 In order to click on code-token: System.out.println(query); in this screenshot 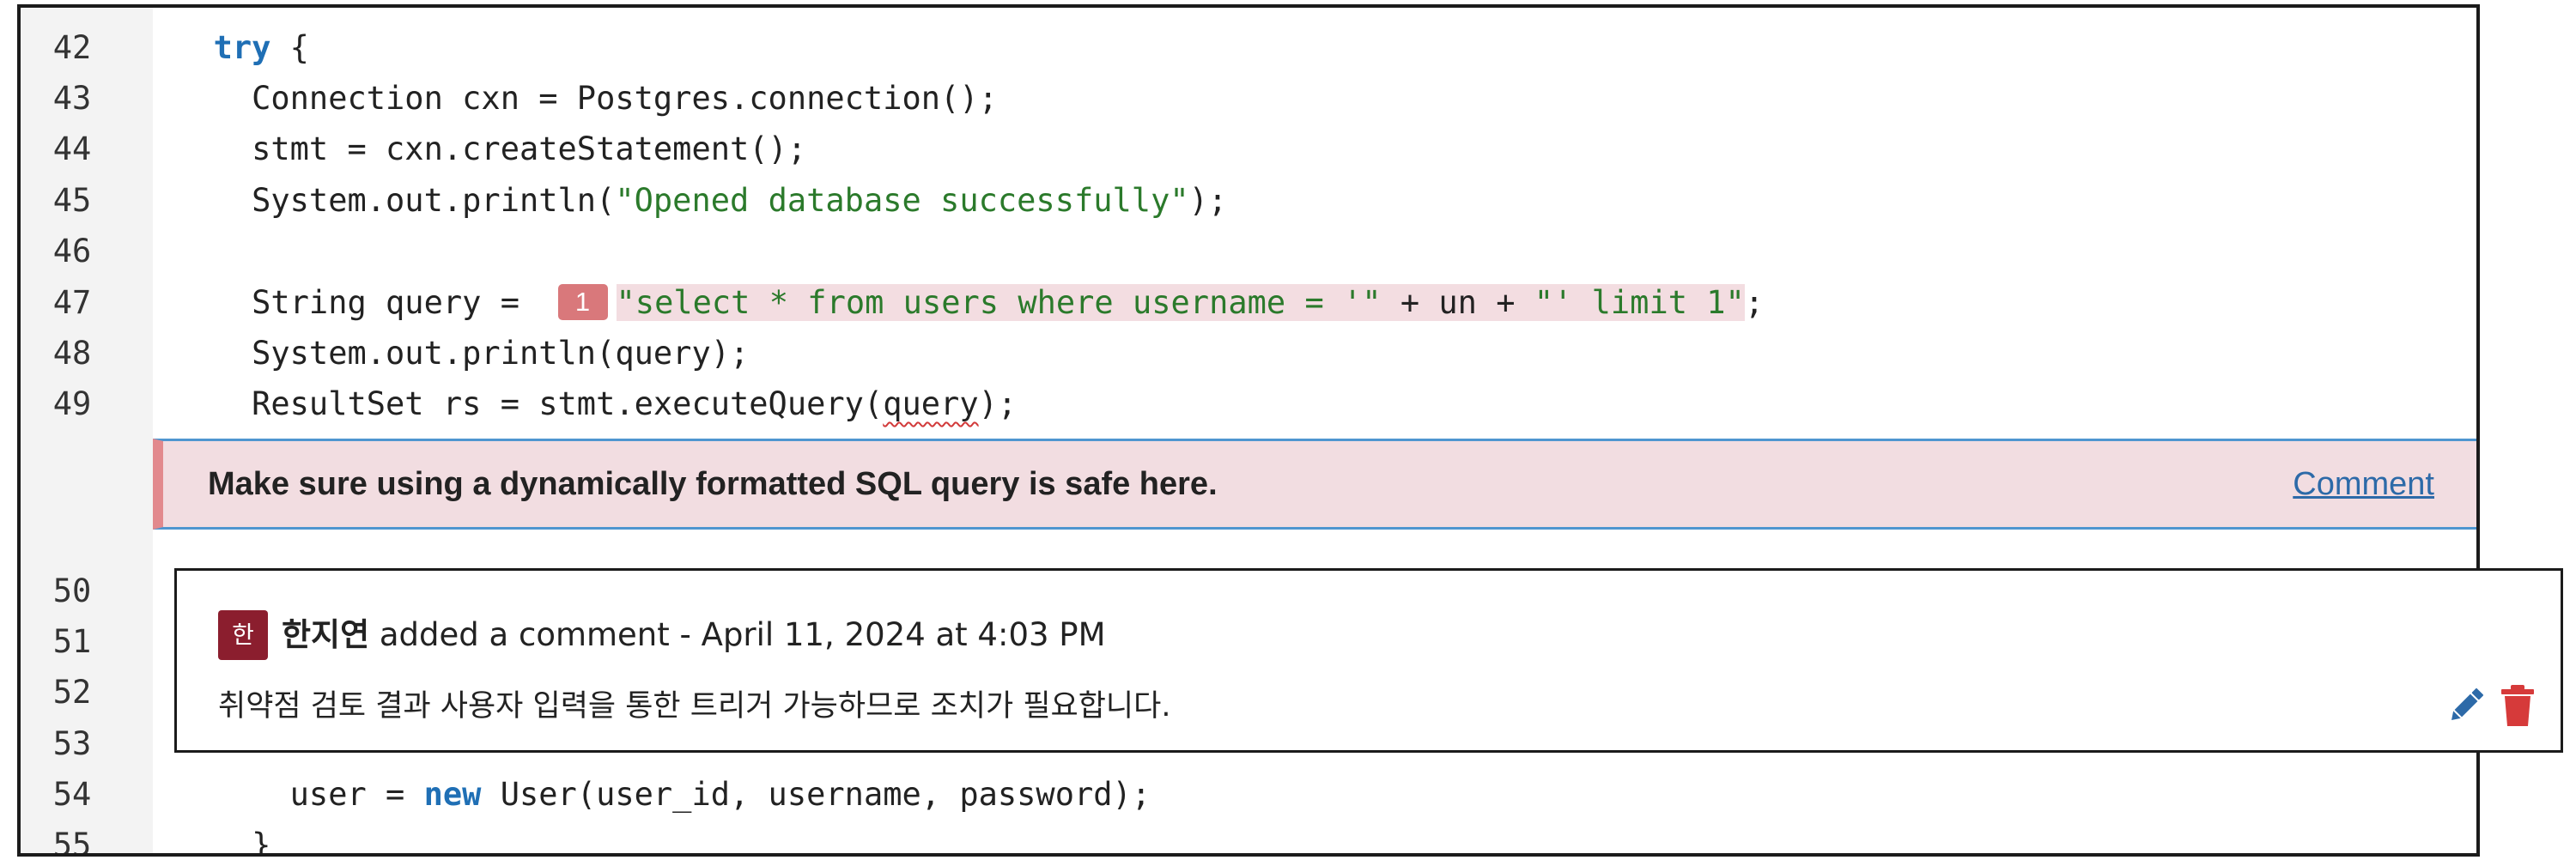, I will do `click(463, 353)`.